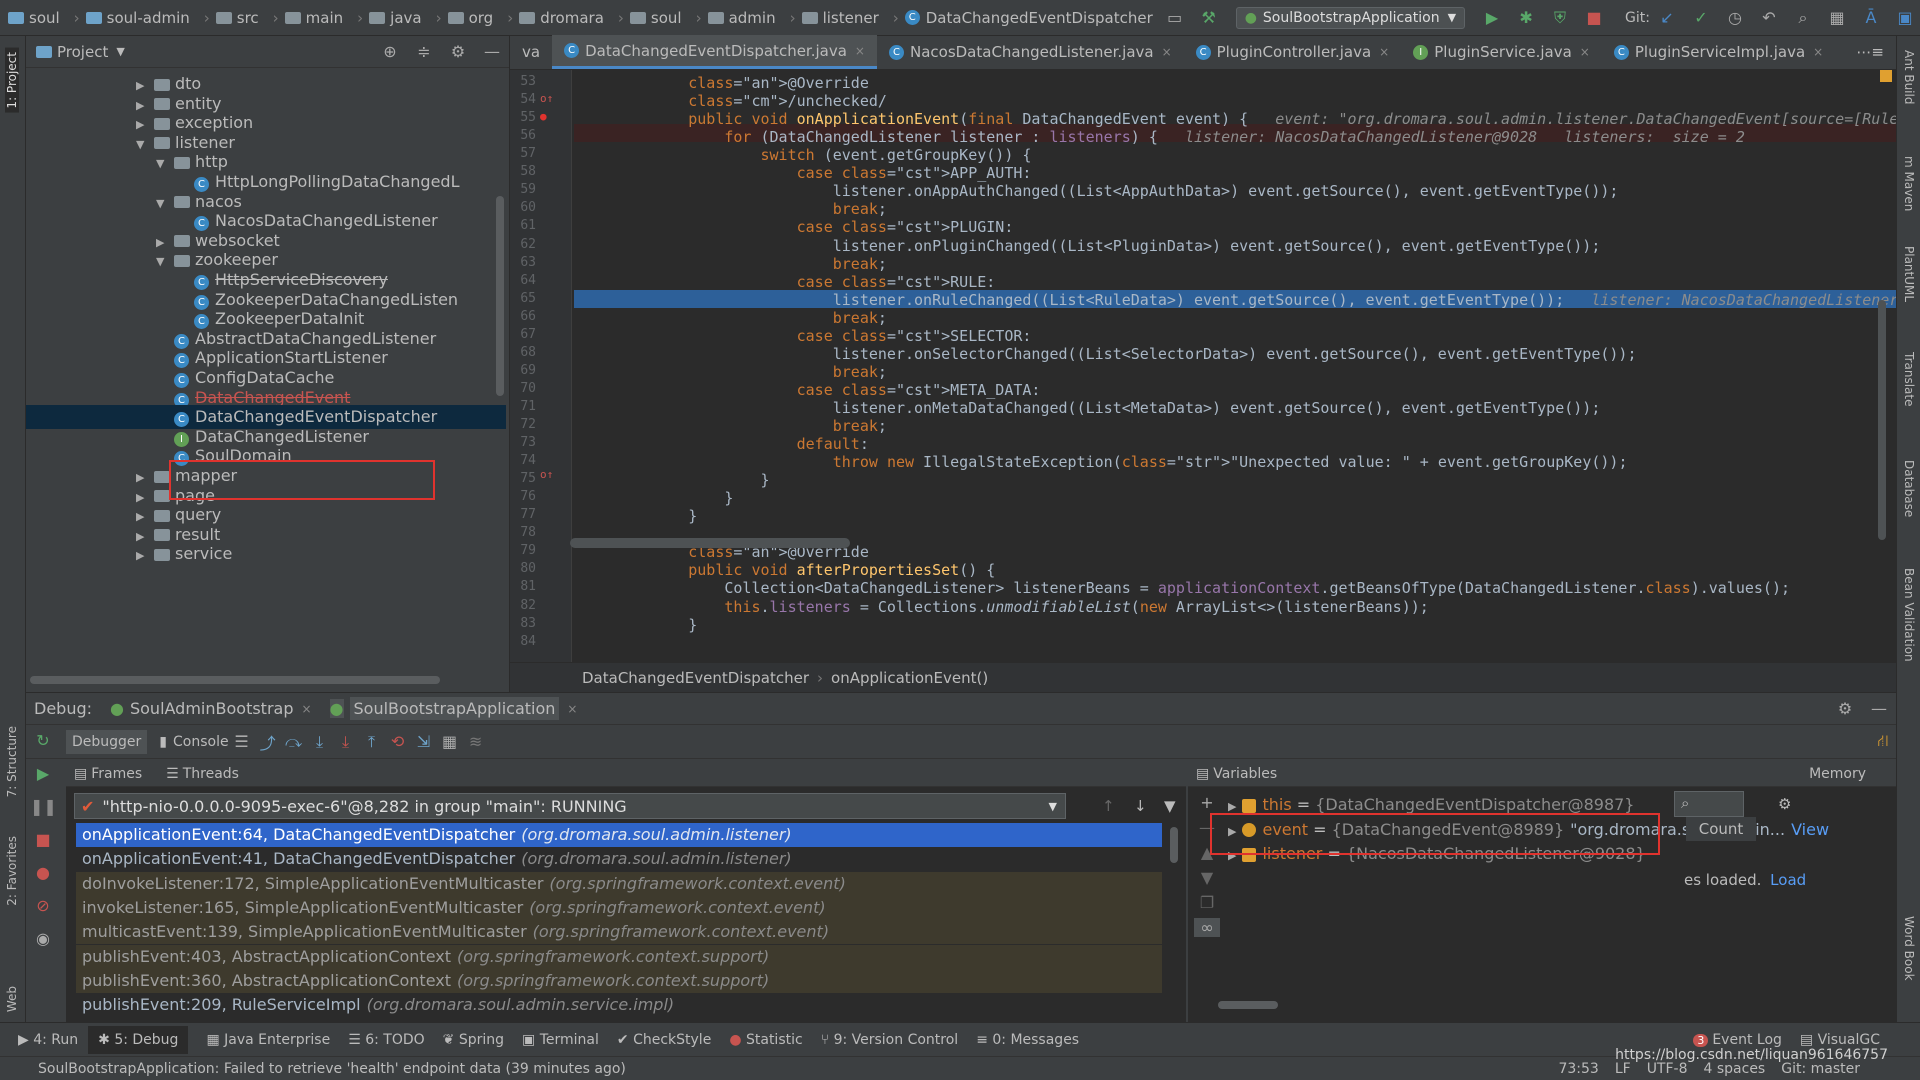 Image resolution: width=1920 pixels, height=1080 pixels. What do you see at coordinates (1207, 877) in the screenshot?
I see `move-down-icon: ▼` at bounding box center [1207, 877].